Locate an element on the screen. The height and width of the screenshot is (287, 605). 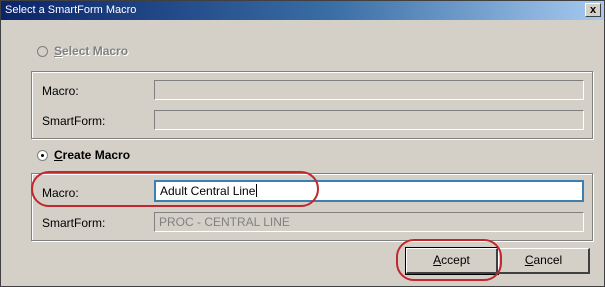
accept-button: Accept is located at coordinates (452, 261).